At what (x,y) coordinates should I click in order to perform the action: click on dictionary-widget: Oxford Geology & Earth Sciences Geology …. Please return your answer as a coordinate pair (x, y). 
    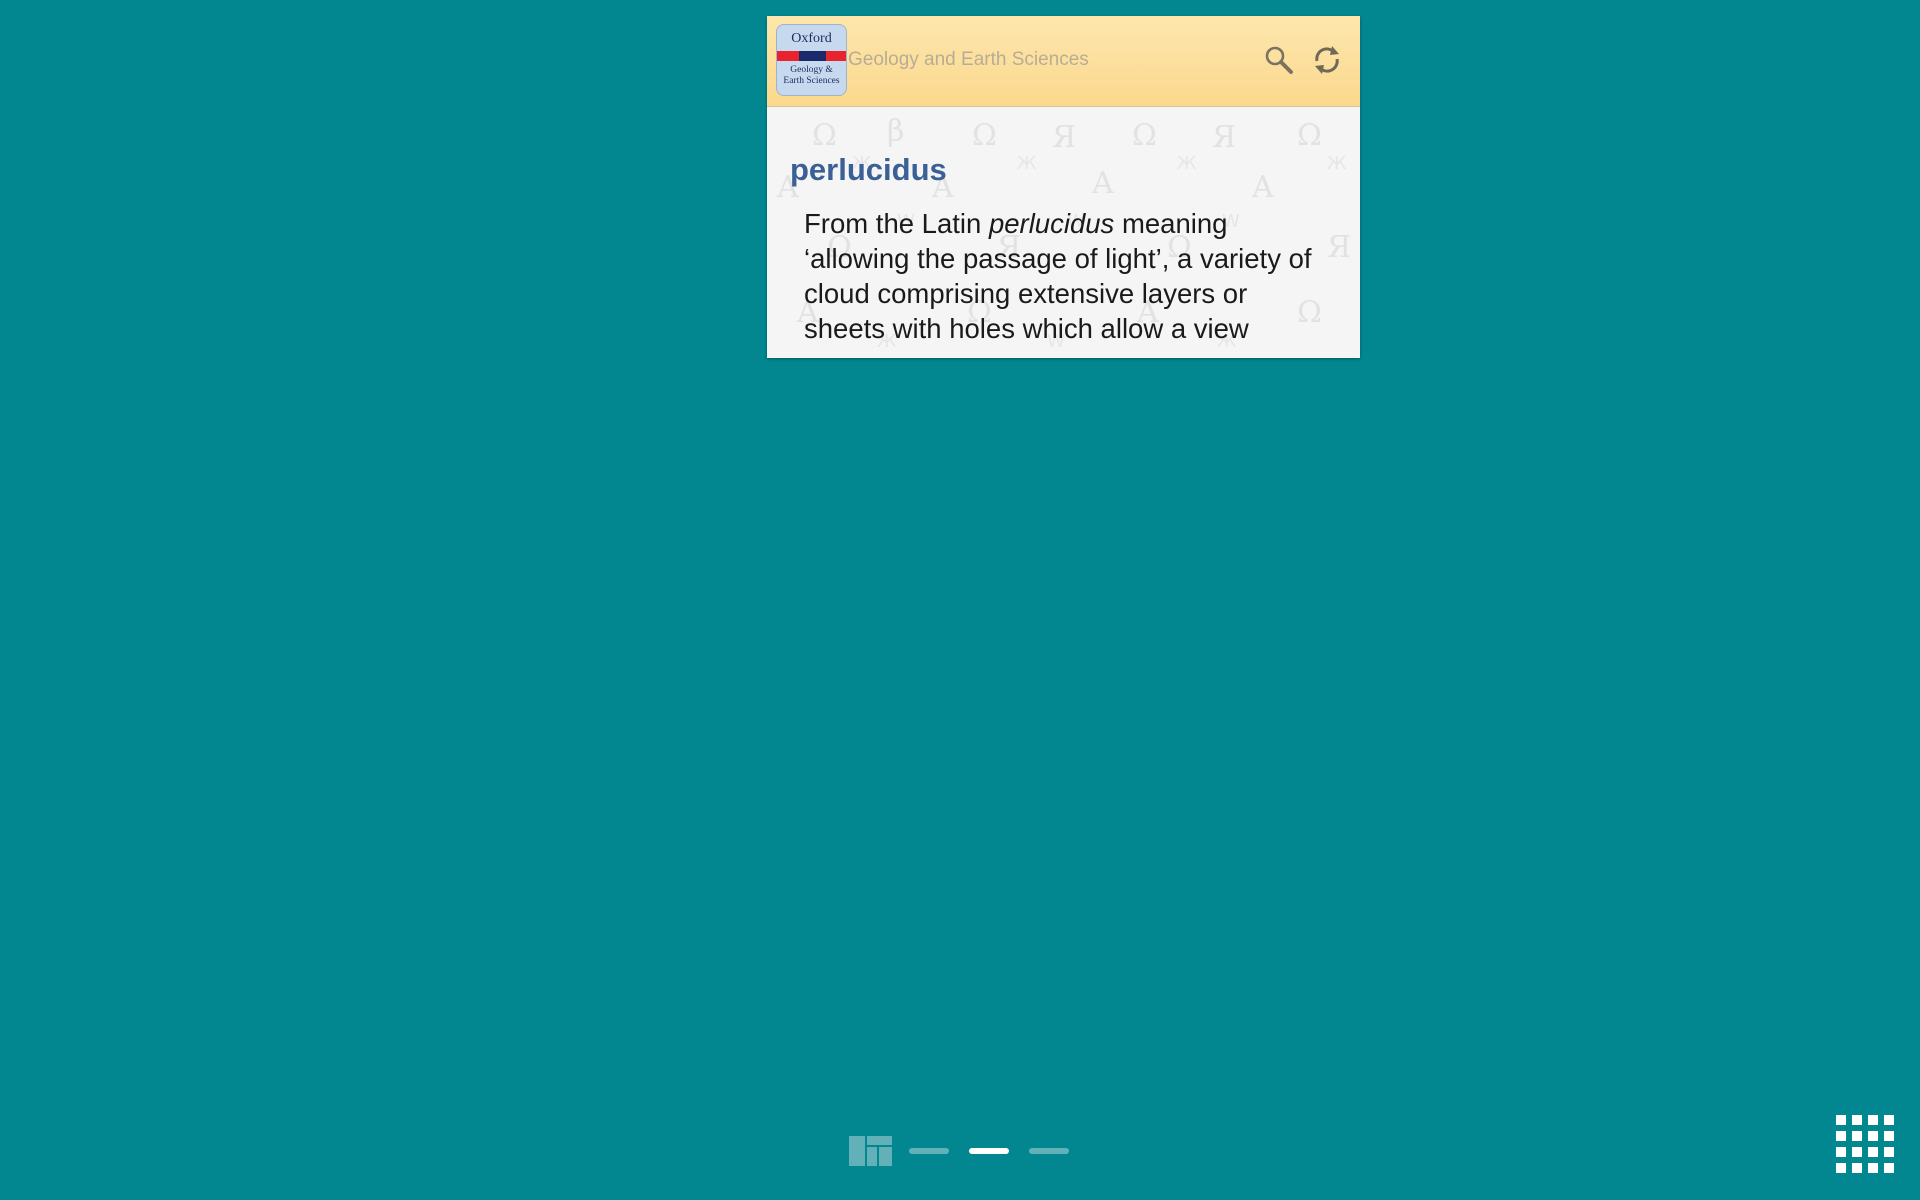
    Looking at the image, I should click on (1063, 187).